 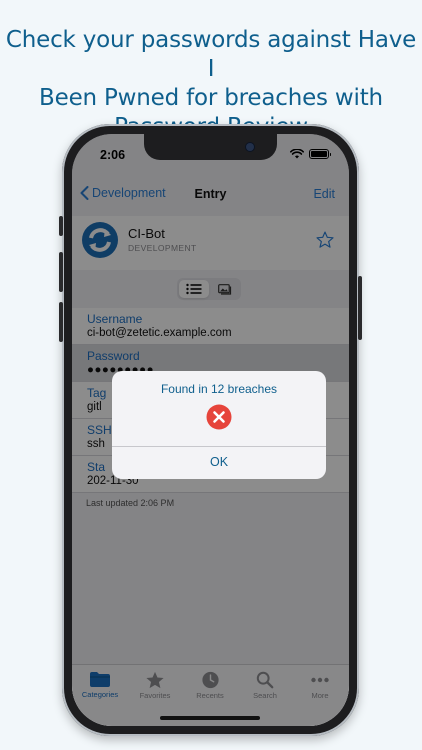 I want to click on side-button, so click(x=360, y=308).